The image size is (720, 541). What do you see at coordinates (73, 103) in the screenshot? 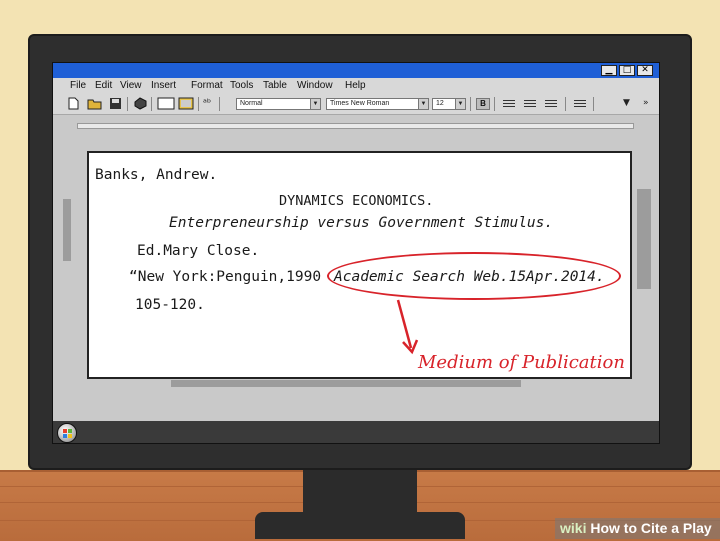
I see `new-document-icon` at bounding box center [73, 103].